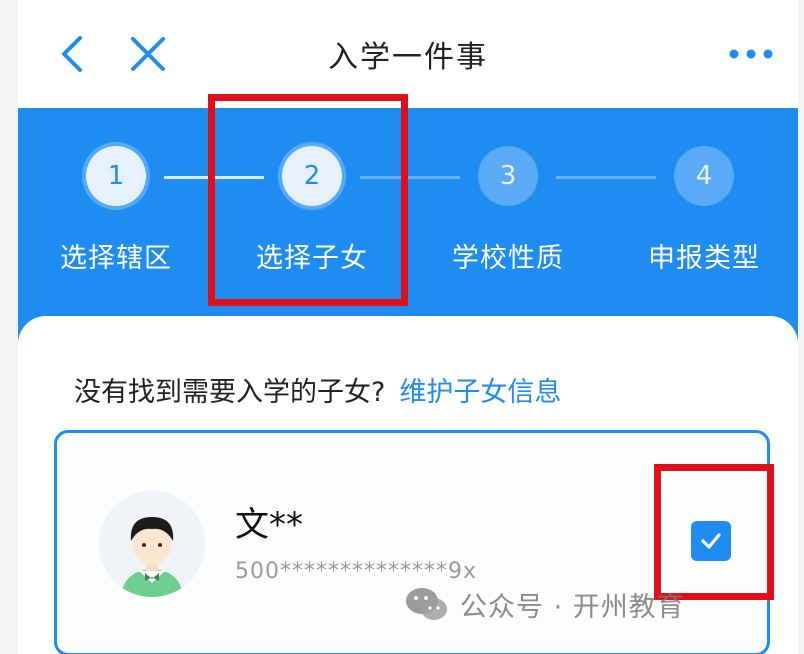  Describe the element at coordinates (116, 258) in the screenshot. I see `step-label: 选择辖区` at that location.